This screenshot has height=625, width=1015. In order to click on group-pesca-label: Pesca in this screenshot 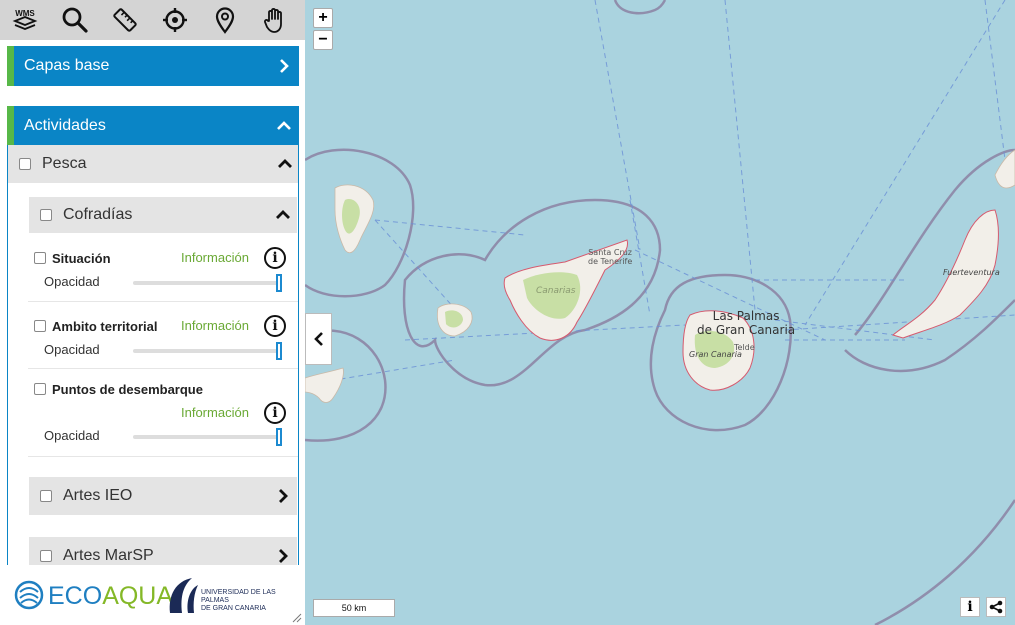, I will do `click(64, 163)`.